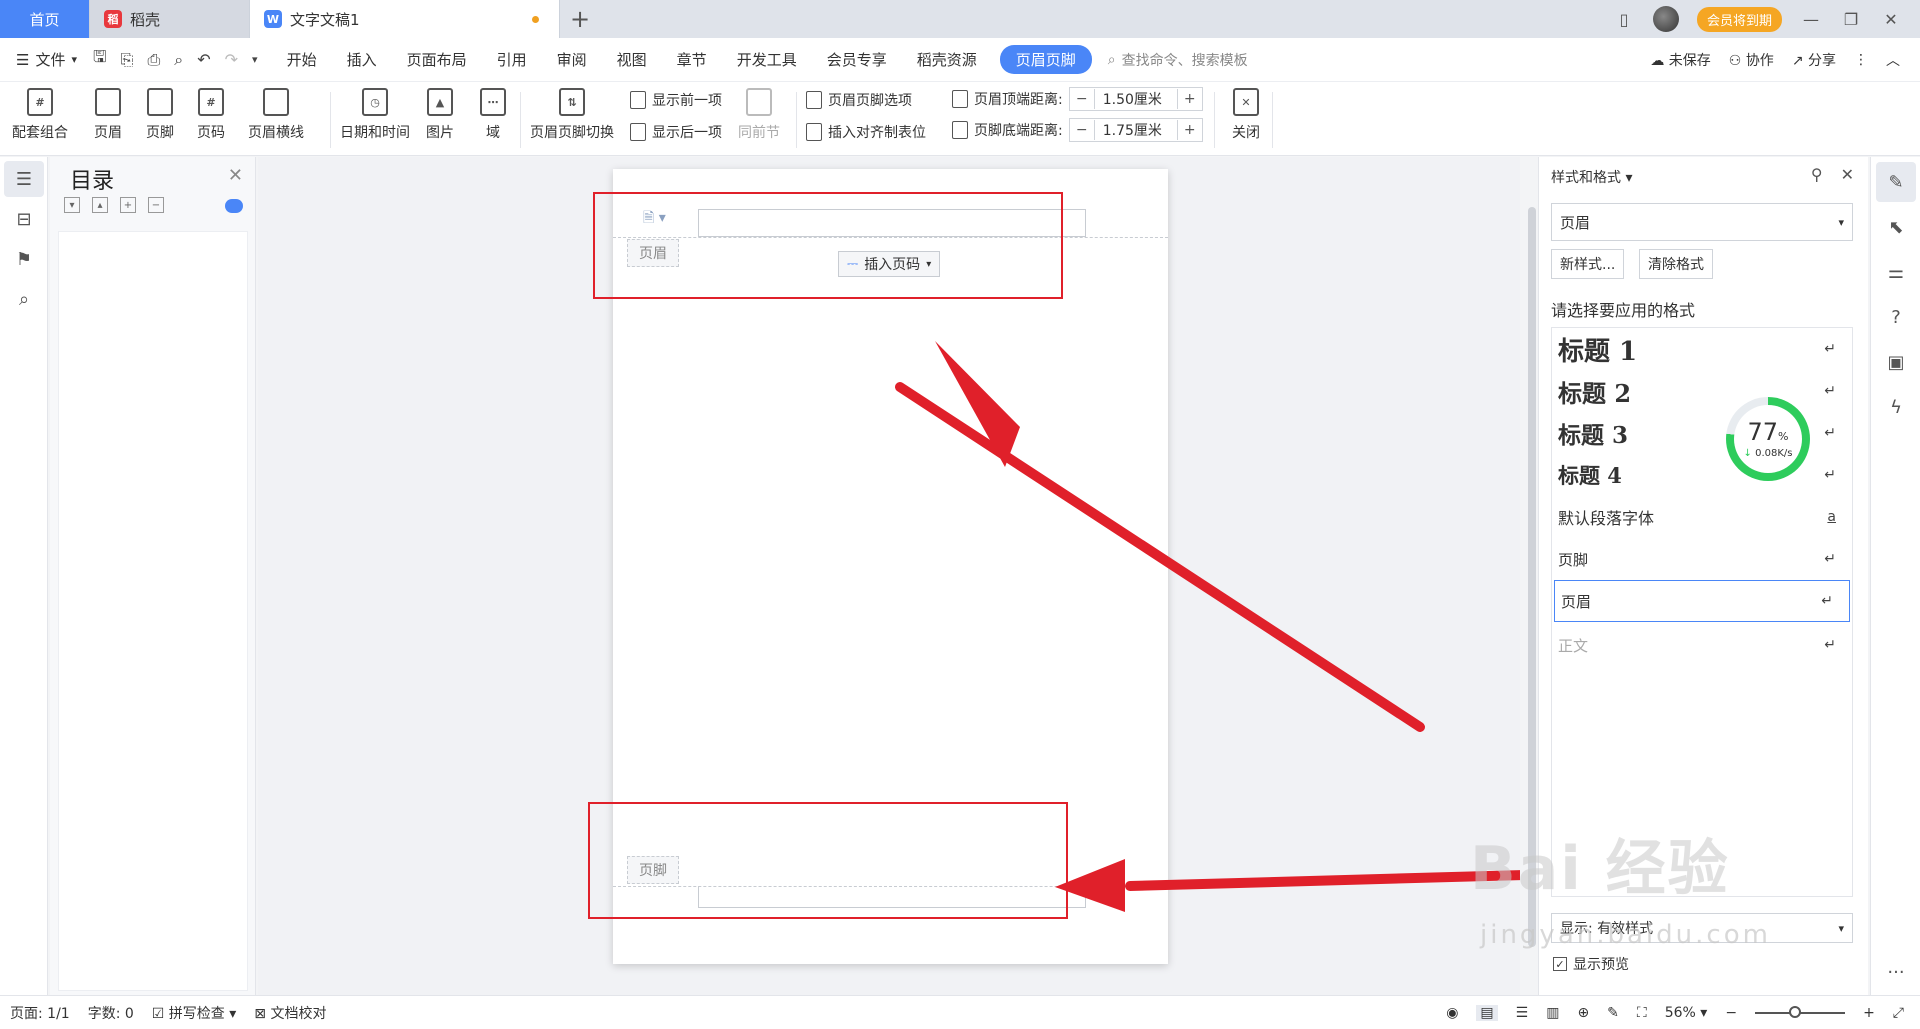 The width and height of the screenshot is (1920, 1029). I want to click on style-footer: 页脚 ↵, so click(1702, 559).